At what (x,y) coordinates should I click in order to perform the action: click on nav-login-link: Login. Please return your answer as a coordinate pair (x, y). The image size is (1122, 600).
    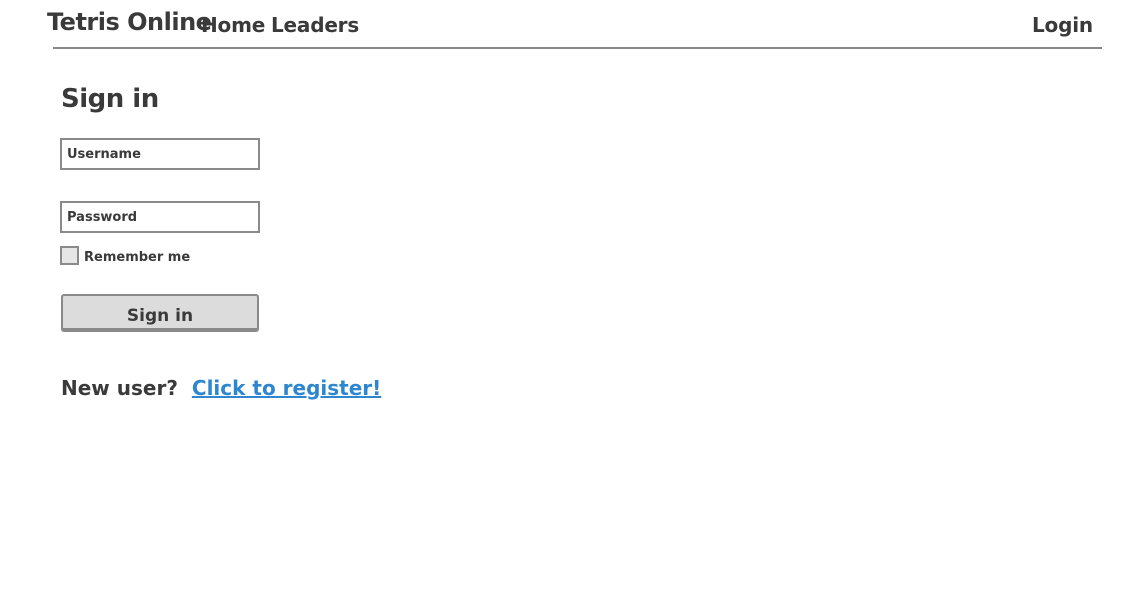
    Looking at the image, I should click on (1062, 25).